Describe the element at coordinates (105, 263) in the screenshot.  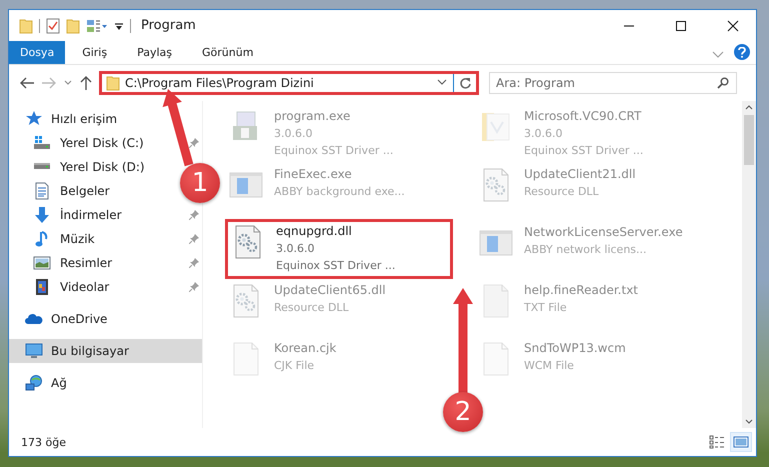
I see `sidebar-item: Resimler` at that location.